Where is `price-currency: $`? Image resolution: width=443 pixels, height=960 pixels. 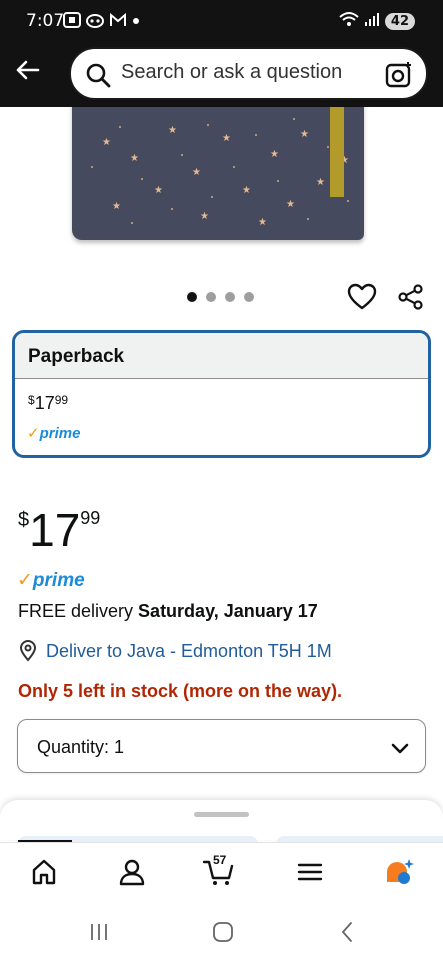 price-currency: $ is located at coordinates (24, 520).